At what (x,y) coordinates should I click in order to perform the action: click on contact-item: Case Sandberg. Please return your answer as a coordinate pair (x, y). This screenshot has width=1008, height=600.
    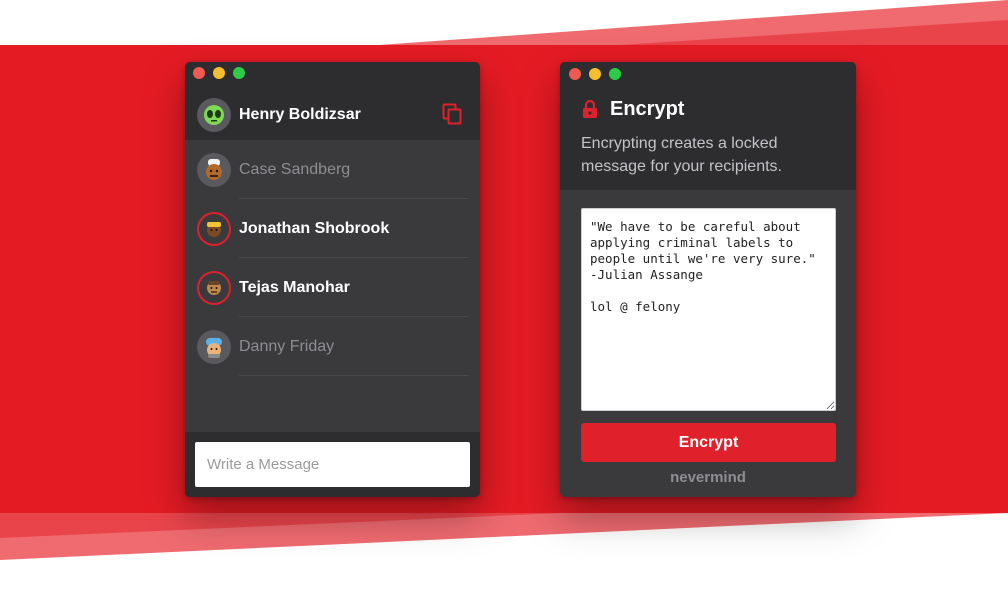
    Looking at the image, I should click on (332, 169).